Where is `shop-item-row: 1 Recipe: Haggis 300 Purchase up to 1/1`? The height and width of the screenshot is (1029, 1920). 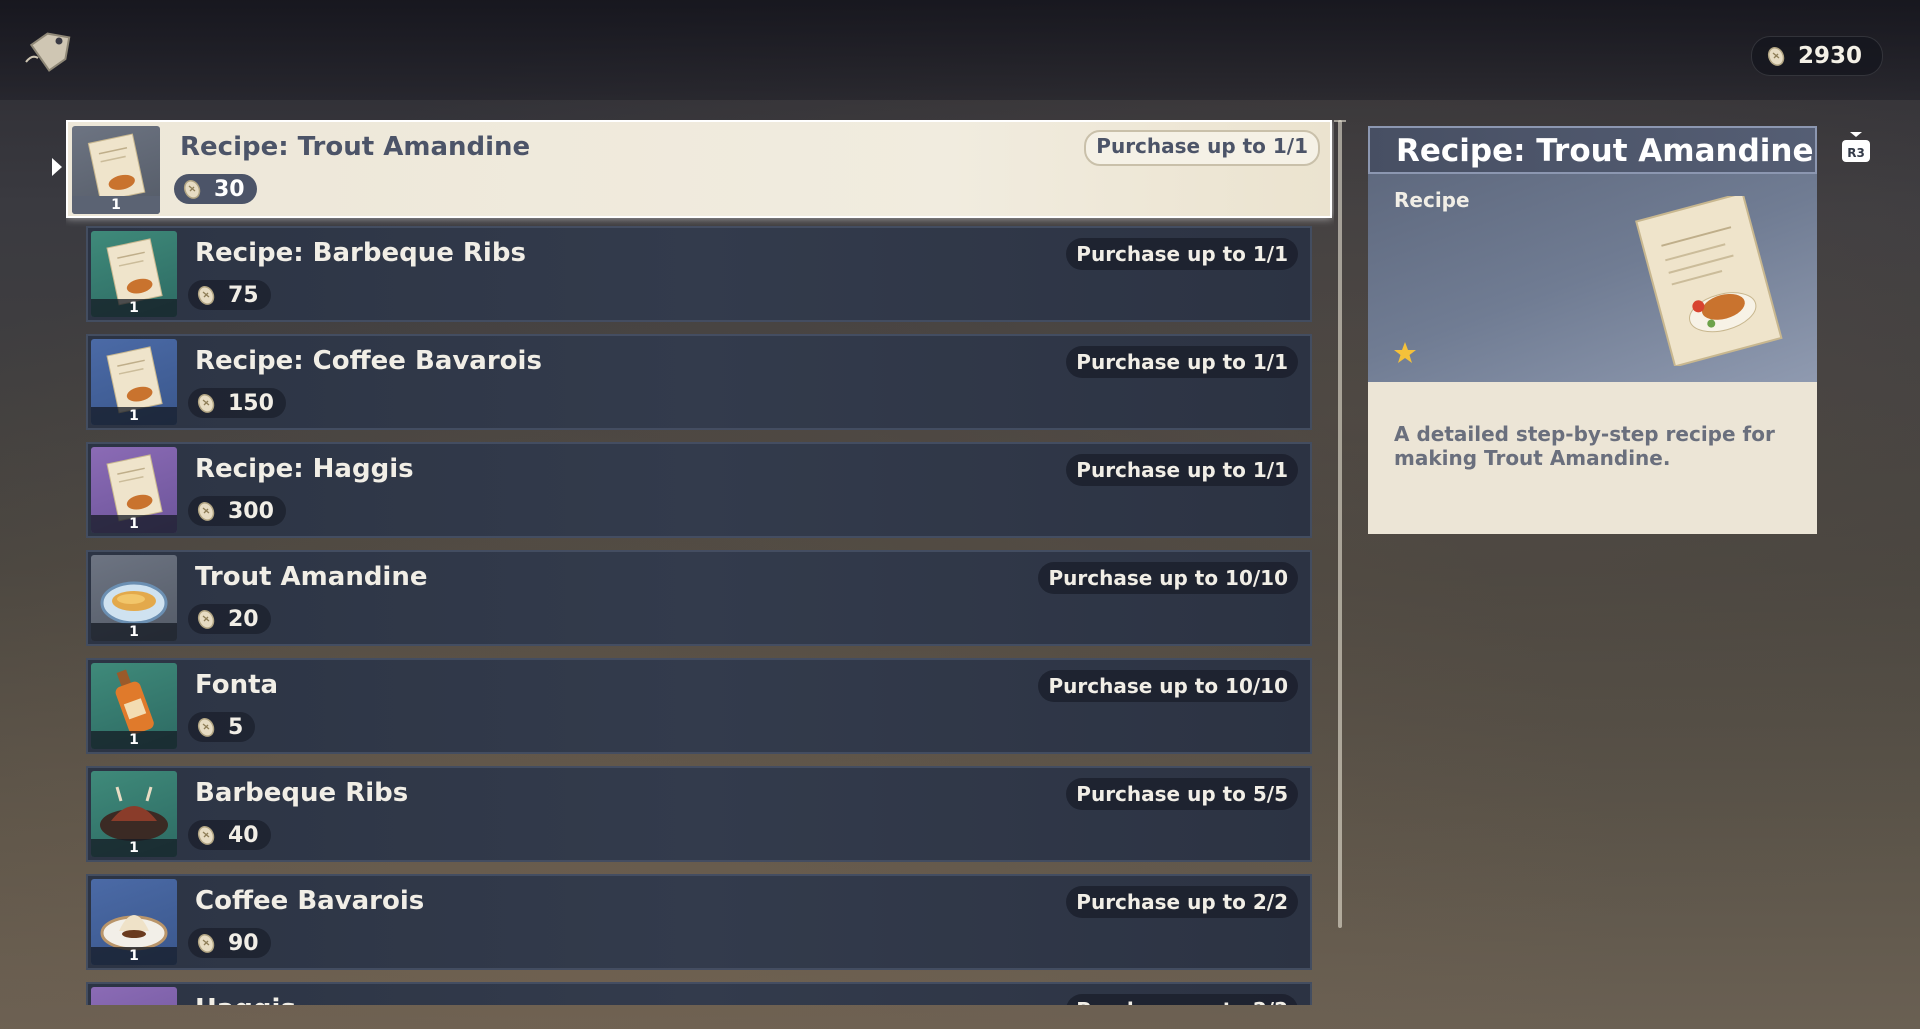
shop-item-row: 1 Recipe: Haggis 300 Purchase up to 1/1 is located at coordinates (699, 490).